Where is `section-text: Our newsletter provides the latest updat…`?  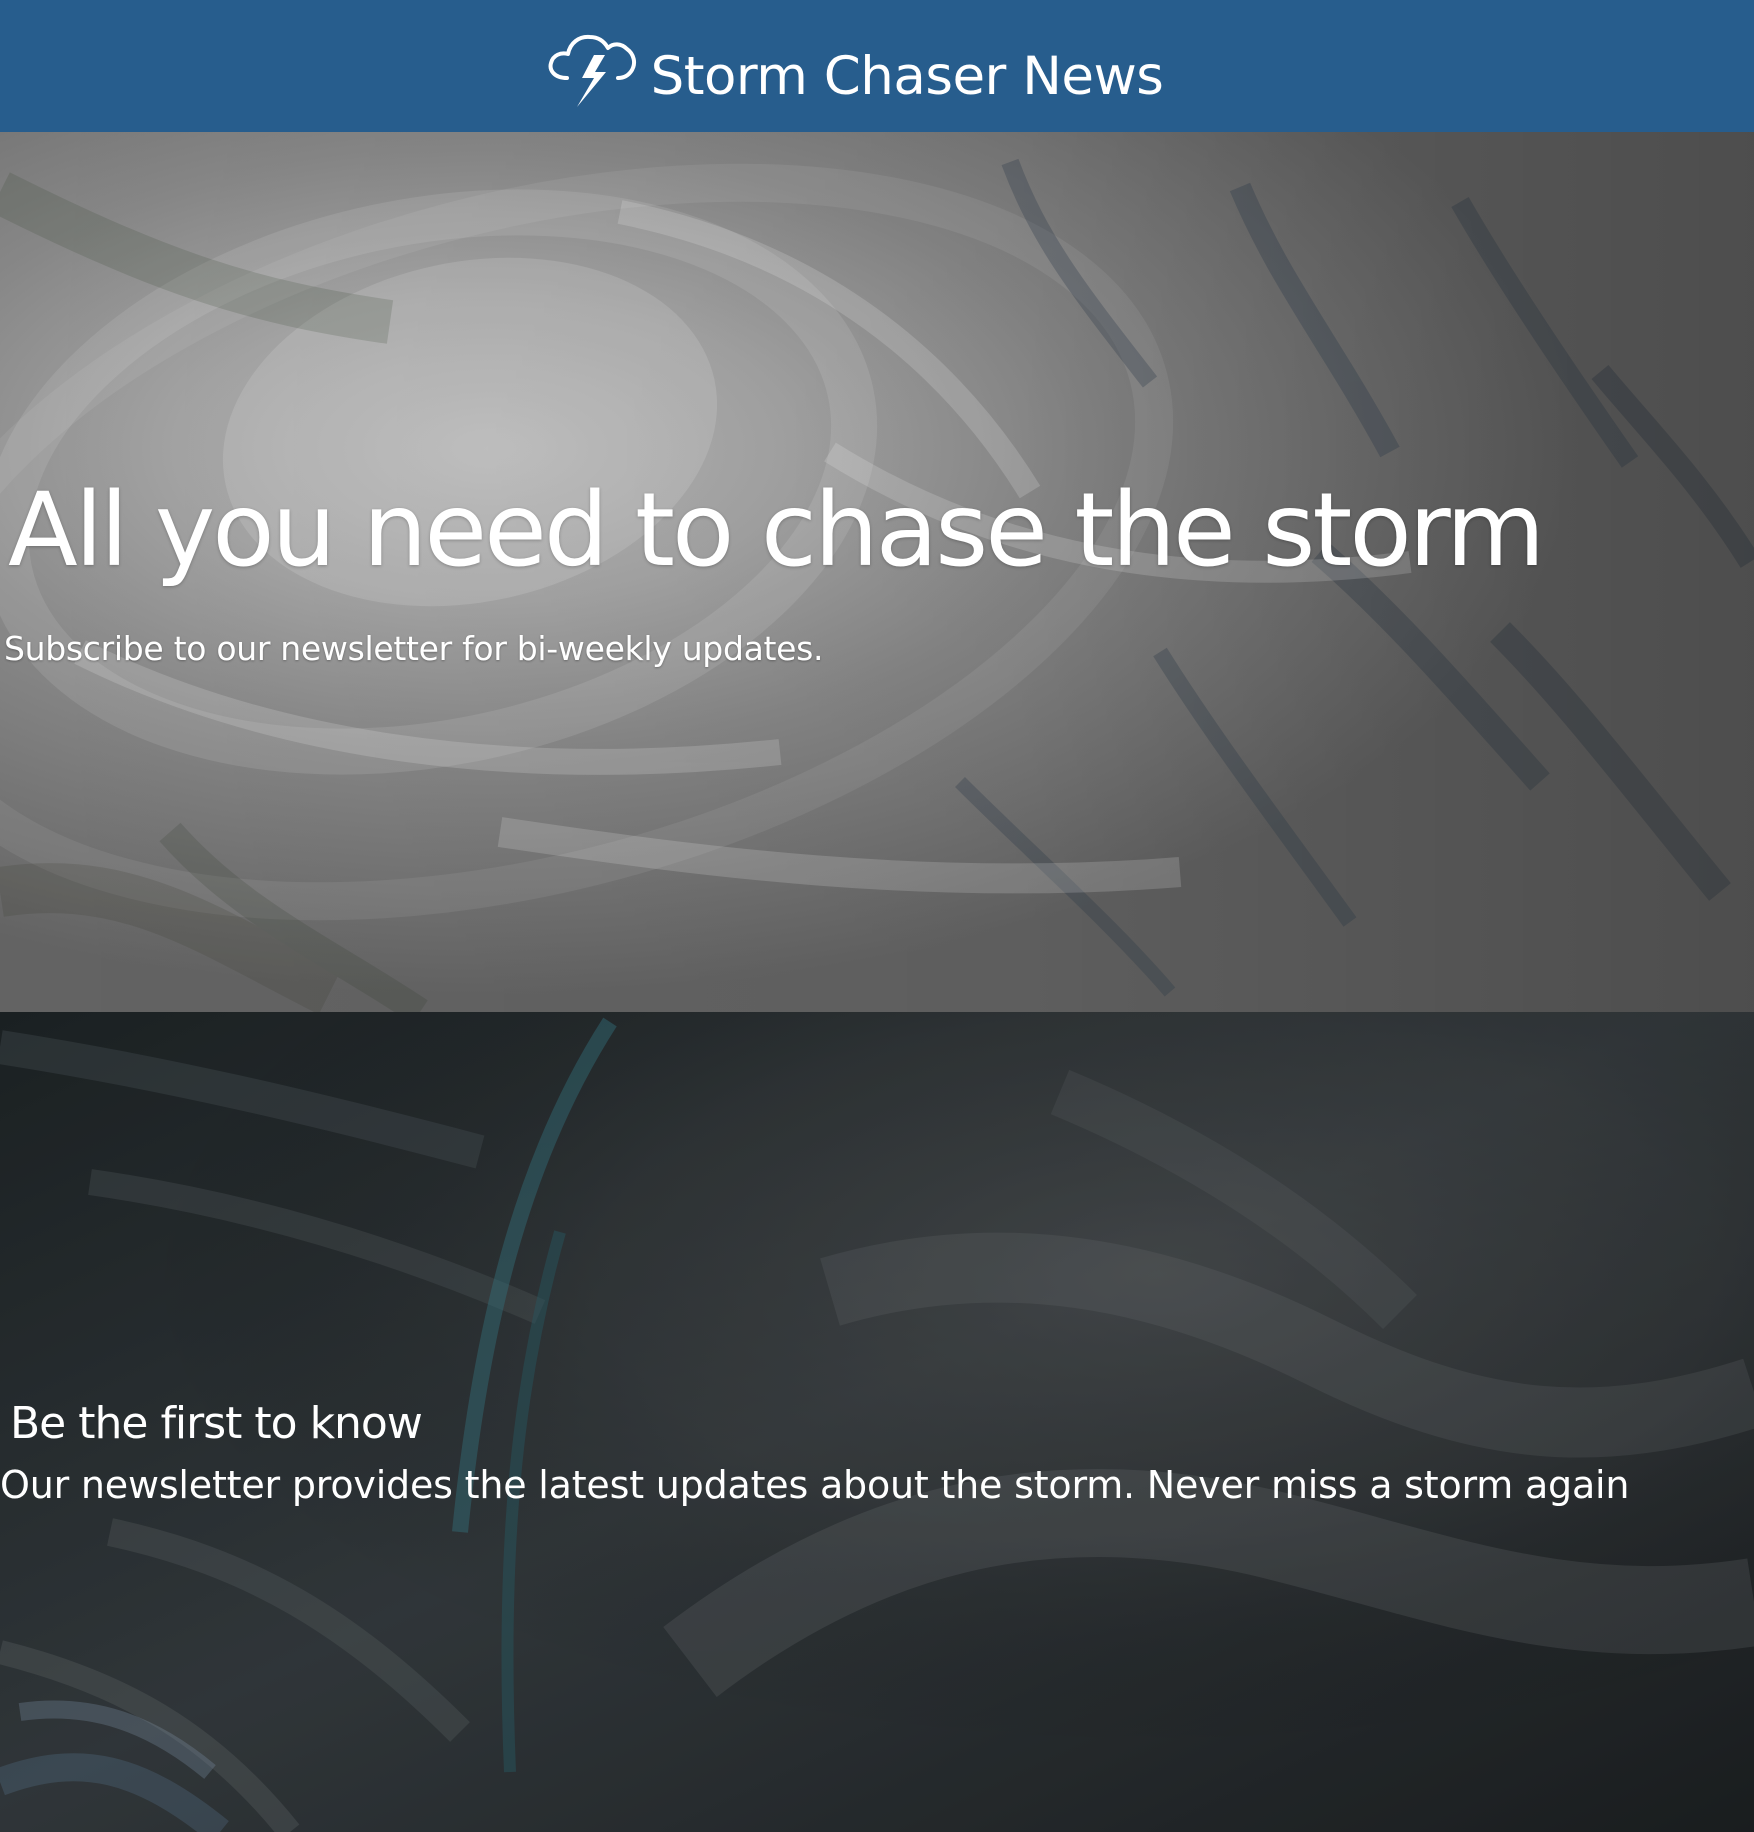 section-text: Our newsletter provides the latest updat… is located at coordinates (815, 1485).